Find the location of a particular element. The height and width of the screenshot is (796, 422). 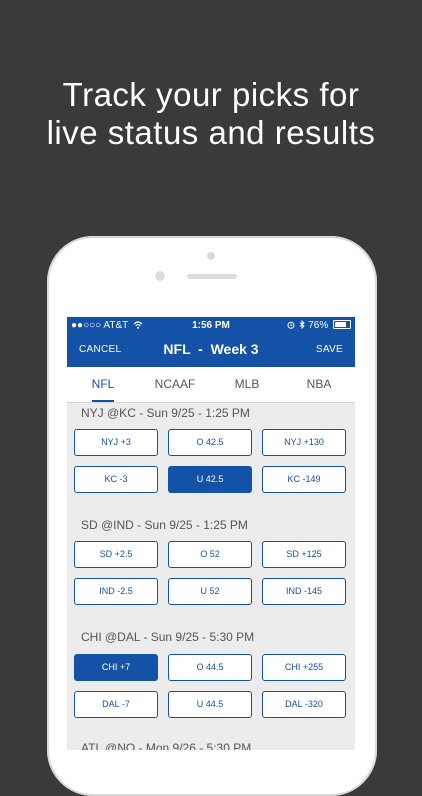

tab-nfl: NFL is located at coordinates (103, 384).